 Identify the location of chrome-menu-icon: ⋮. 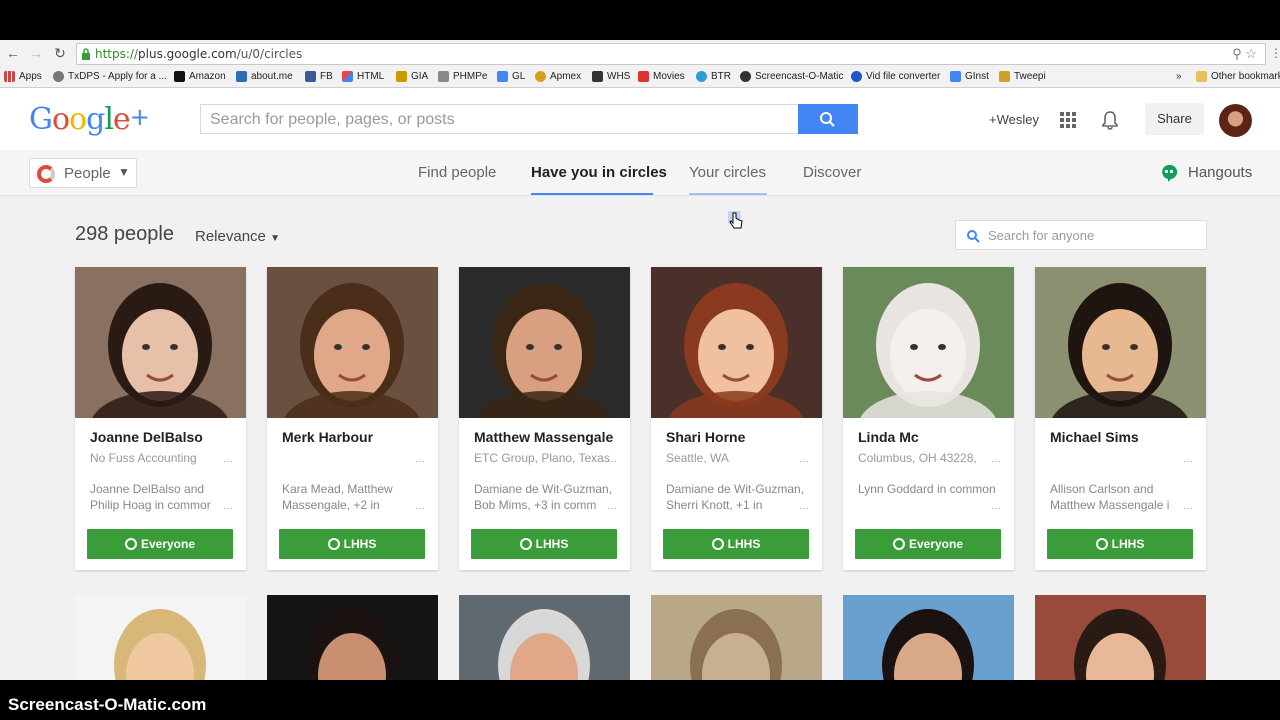
(1275, 53).